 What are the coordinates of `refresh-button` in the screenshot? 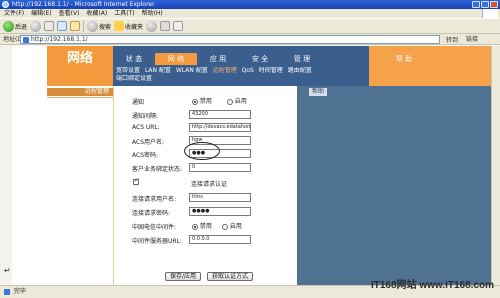 It's located at (62, 26).